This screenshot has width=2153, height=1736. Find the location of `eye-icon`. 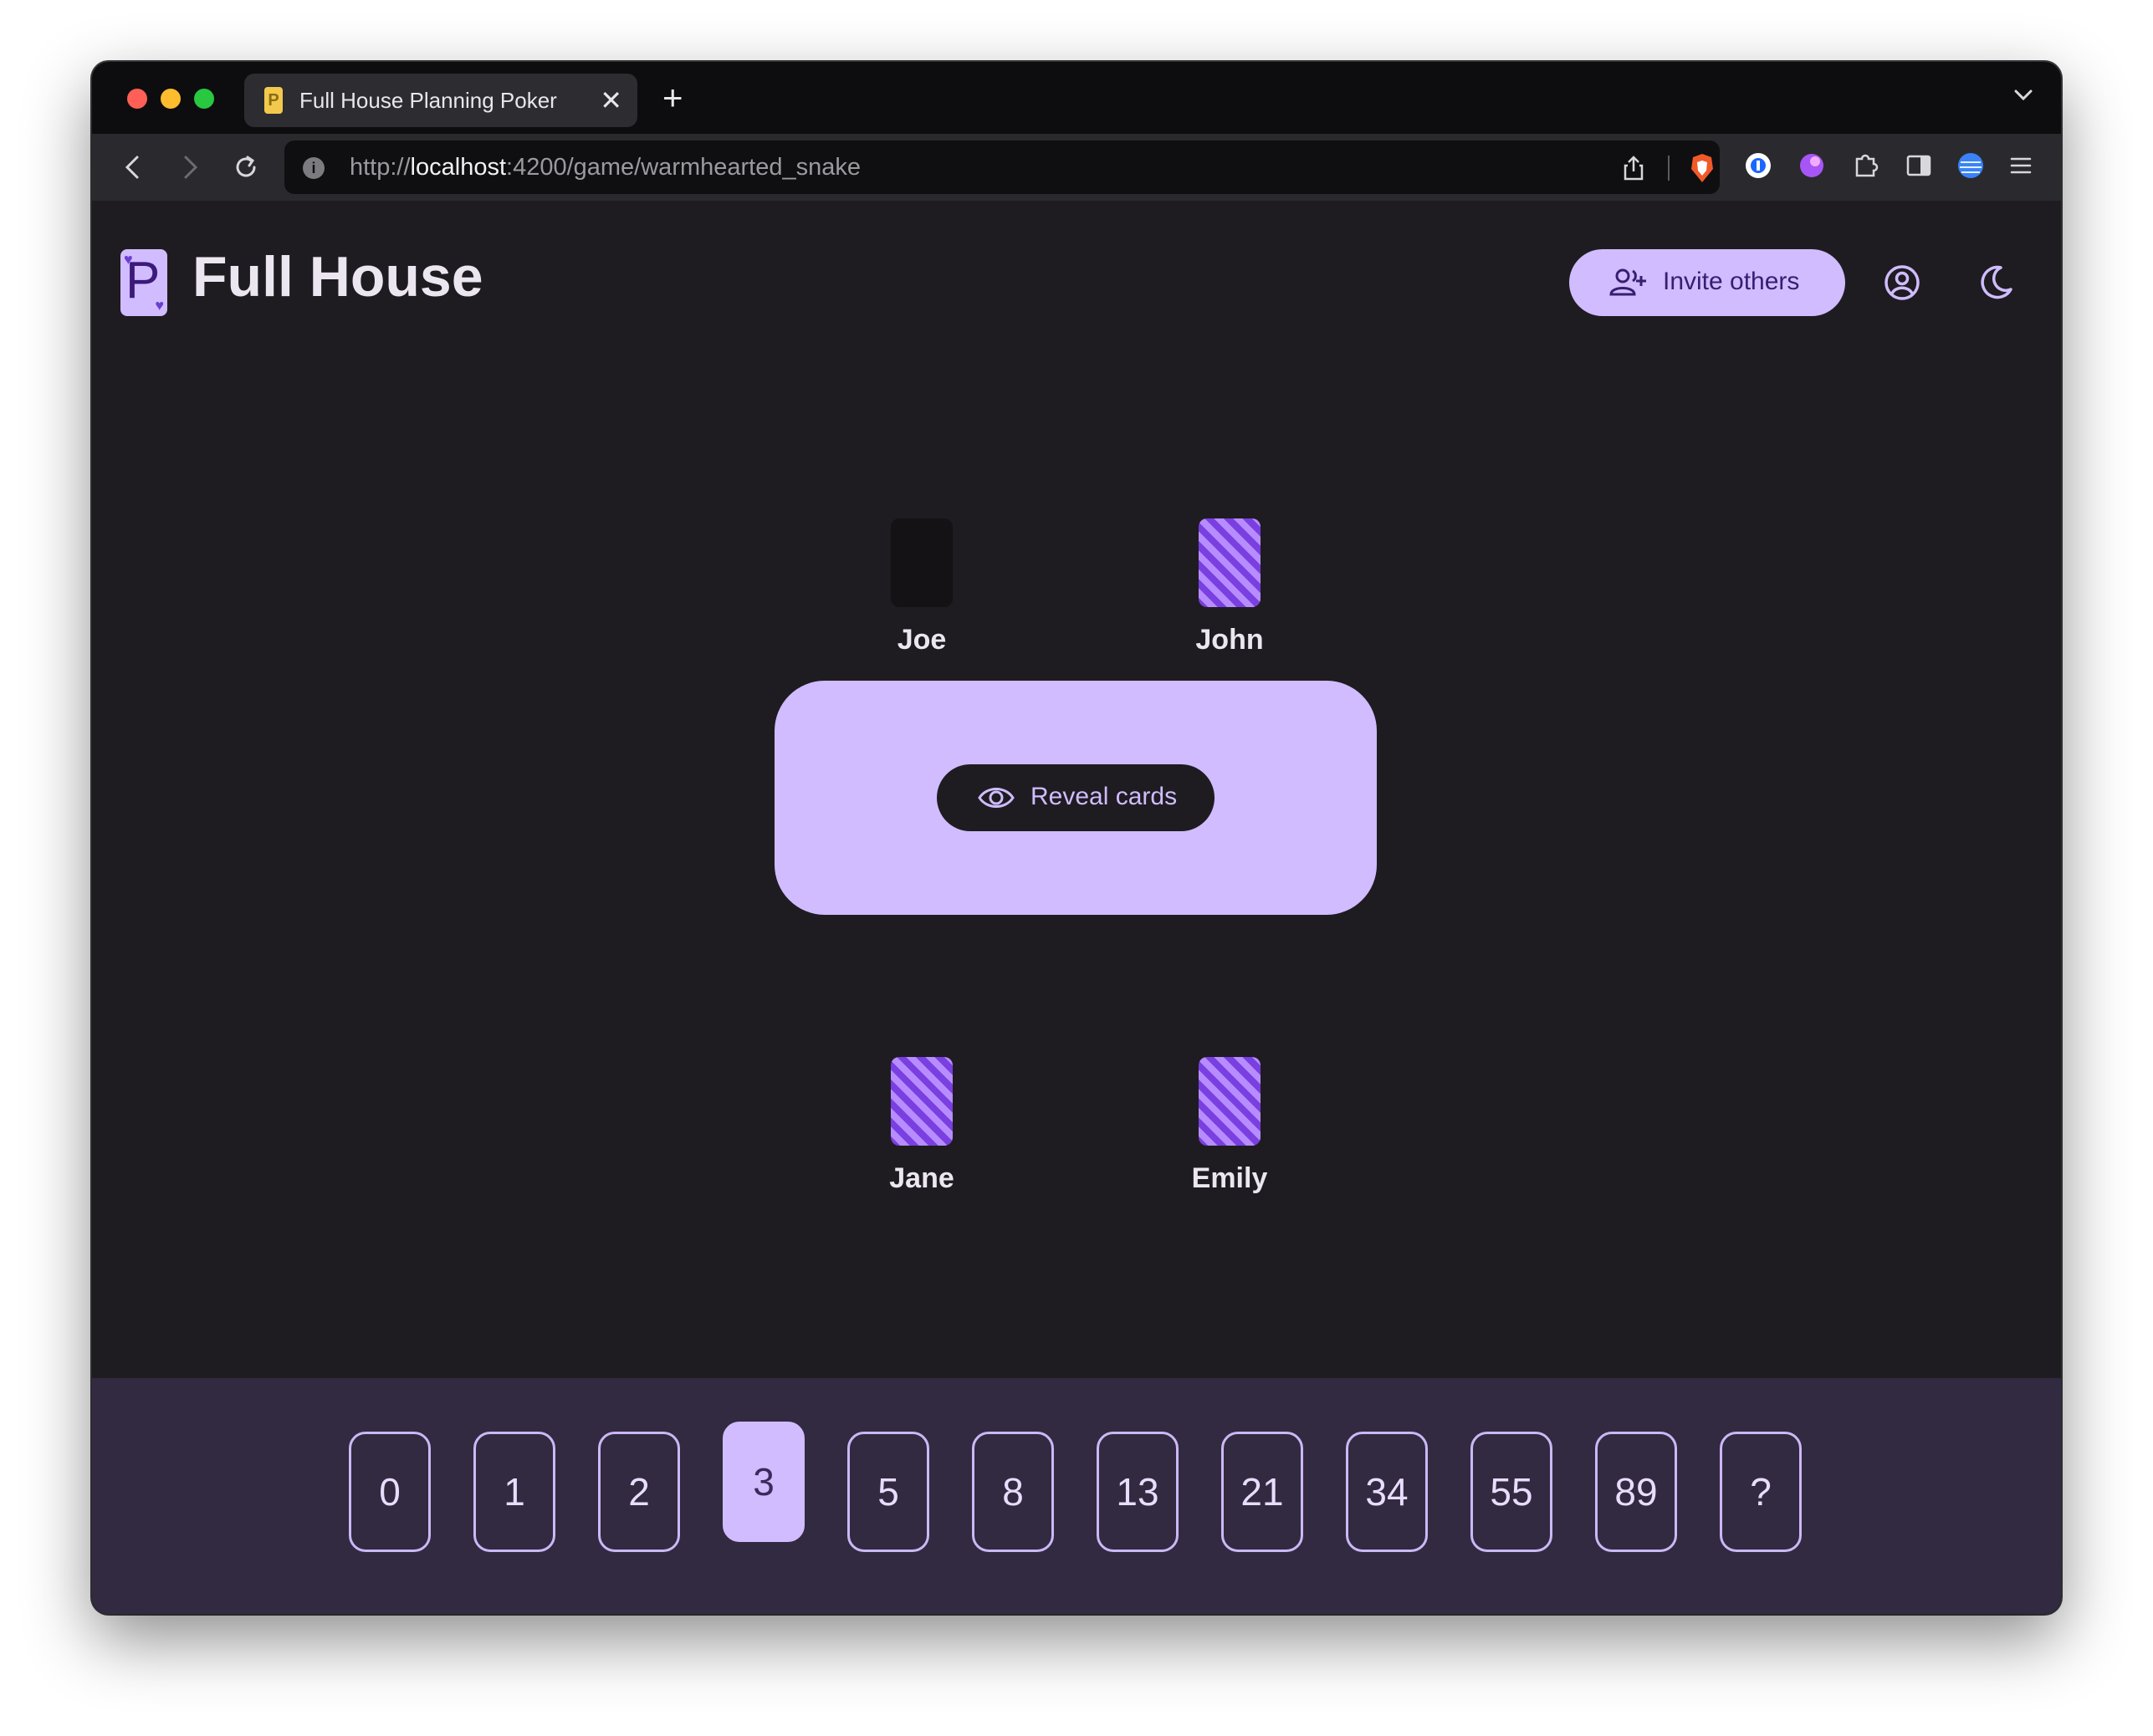

eye-icon is located at coordinates (996, 798).